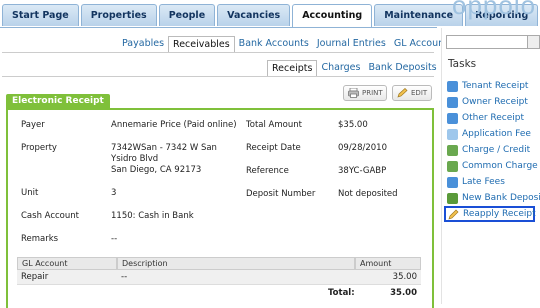 This screenshot has width=540, height=308. What do you see at coordinates (340, 68) in the screenshot?
I see `subnav-charges: Charges` at bounding box center [340, 68].